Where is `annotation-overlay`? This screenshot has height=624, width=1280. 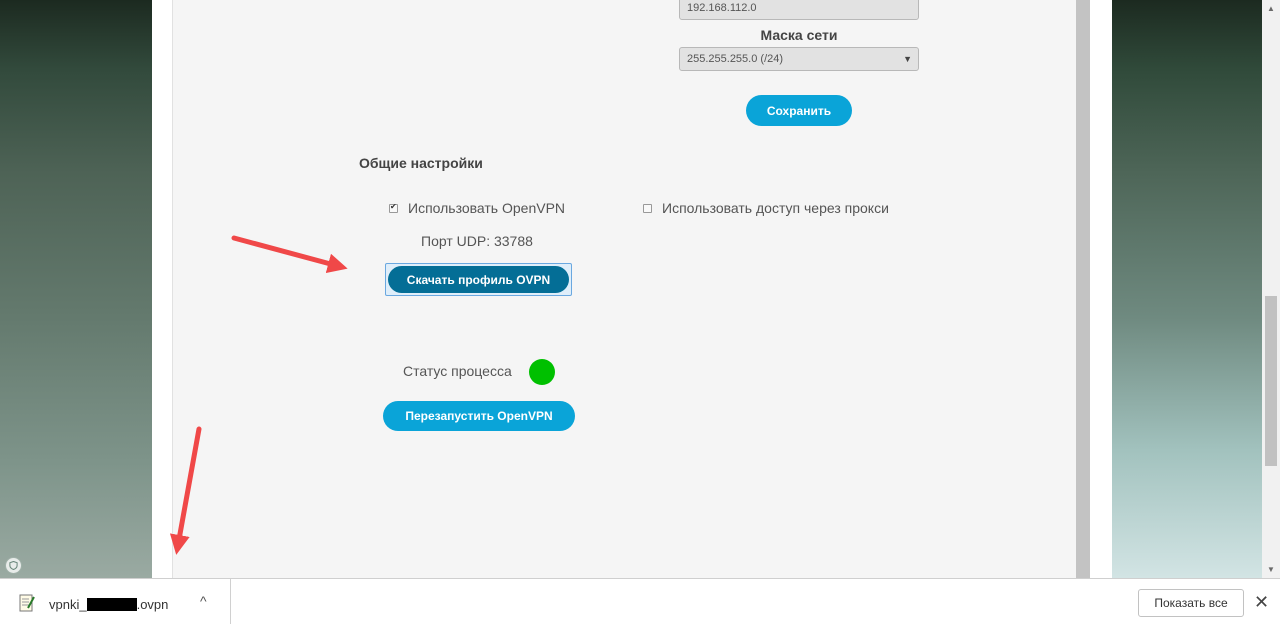 annotation-overlay is located at coordinates (258, 395).